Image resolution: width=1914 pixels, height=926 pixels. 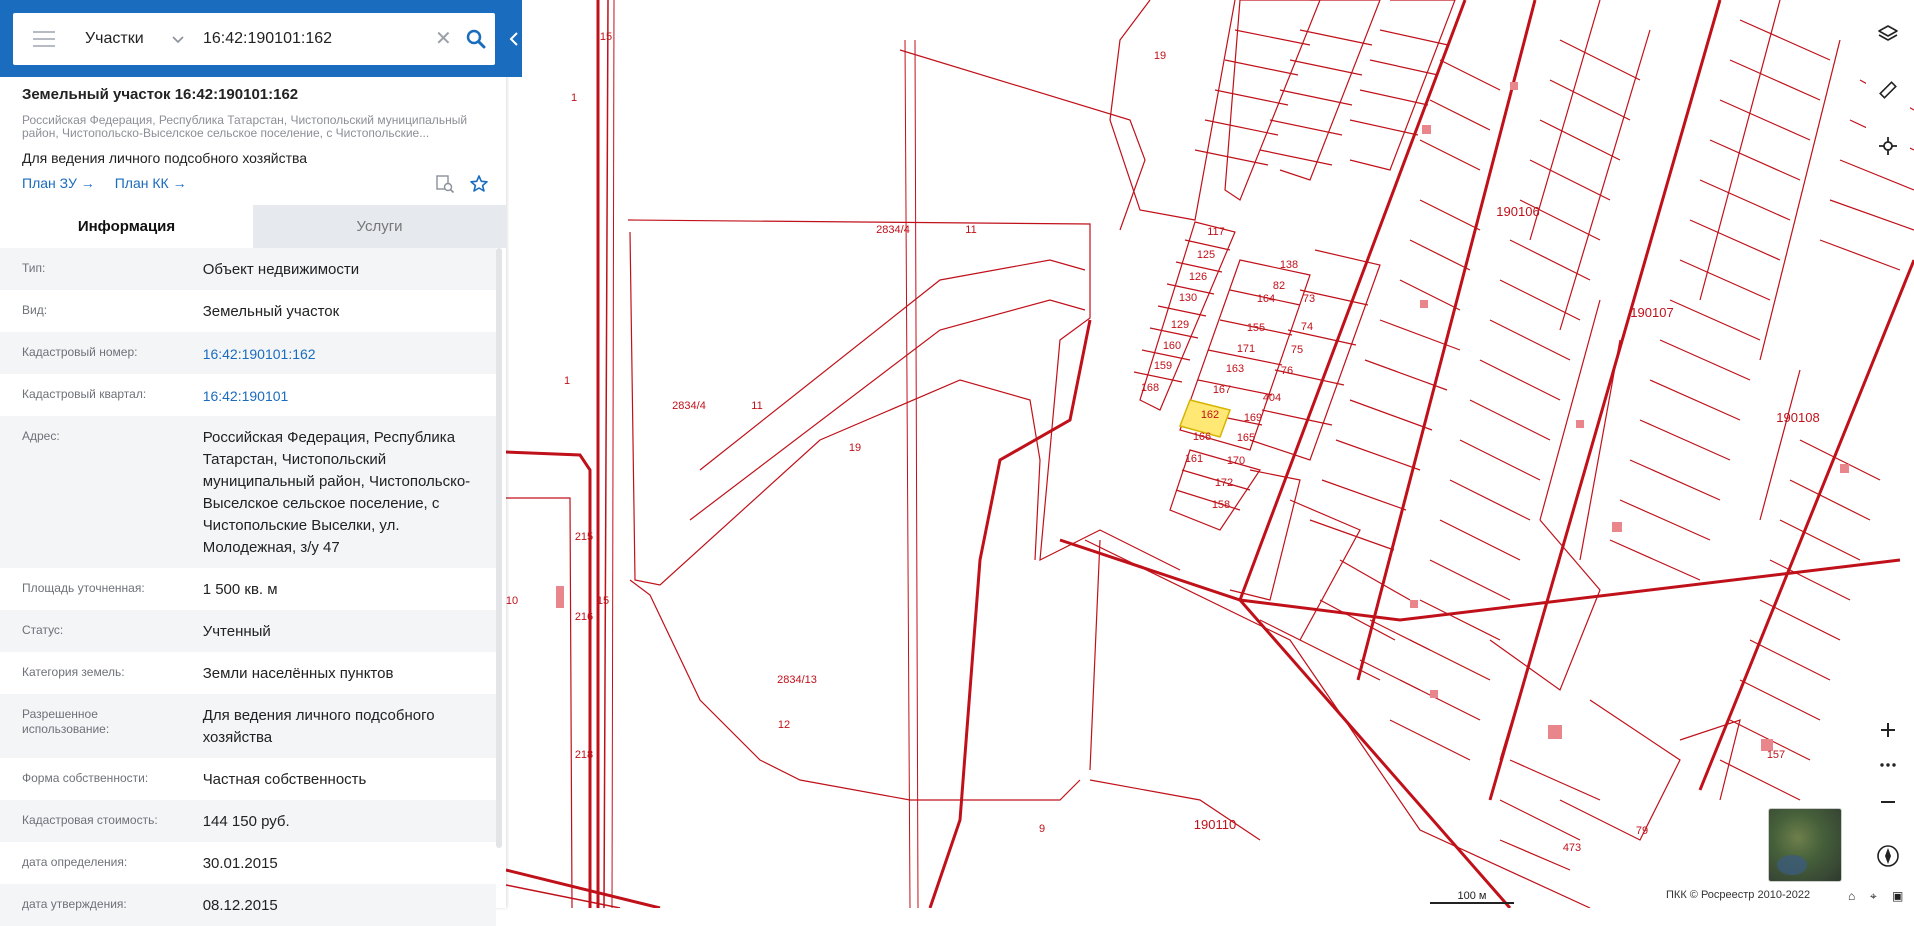 I want to click on property-row: Кадастровый квартал: 16:42:190101, so click(x=248, y=395).